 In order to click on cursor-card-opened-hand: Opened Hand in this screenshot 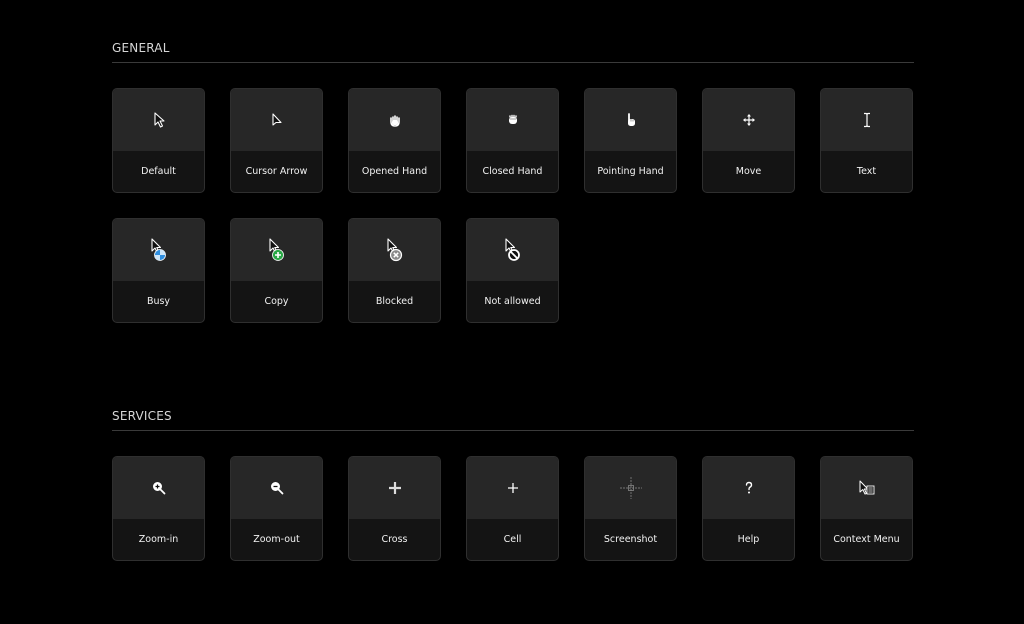, I will do `click(394, 140)`.